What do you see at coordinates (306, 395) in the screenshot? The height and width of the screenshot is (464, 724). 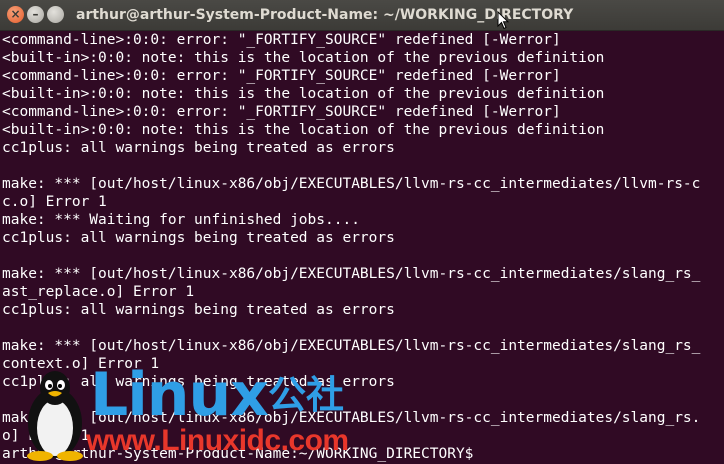 I see `watermark-brand-cn: 公社` at bounding box center [306, 395].